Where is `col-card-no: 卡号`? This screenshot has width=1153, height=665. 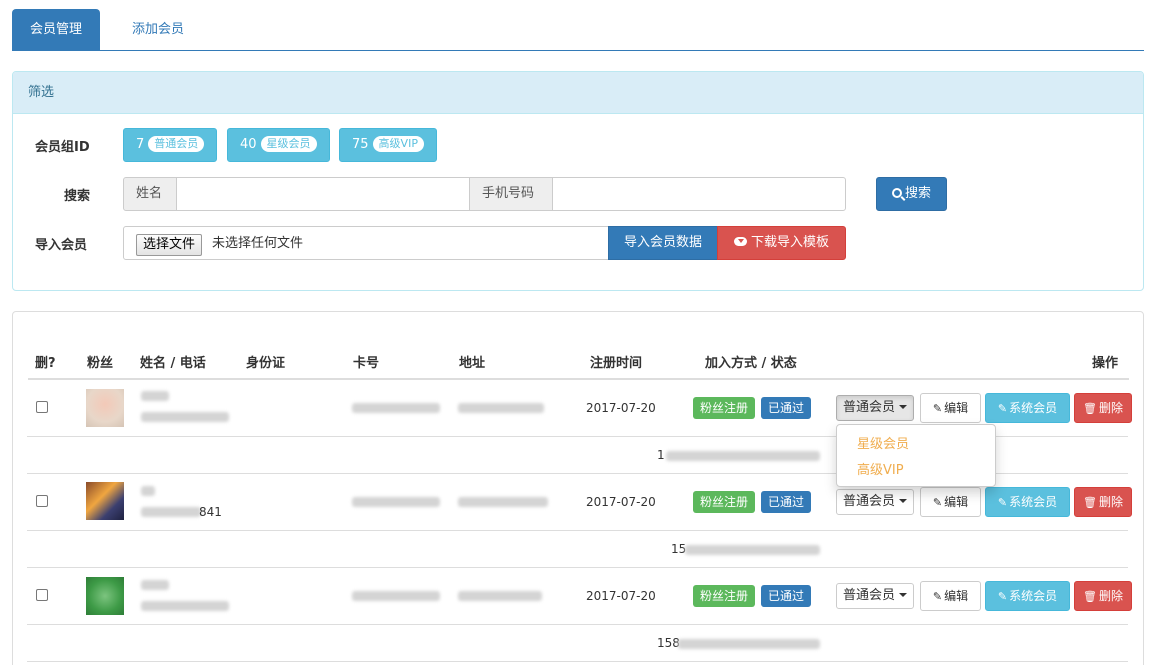
col-card-no: 卡号 is located at coordinates (366, 363).